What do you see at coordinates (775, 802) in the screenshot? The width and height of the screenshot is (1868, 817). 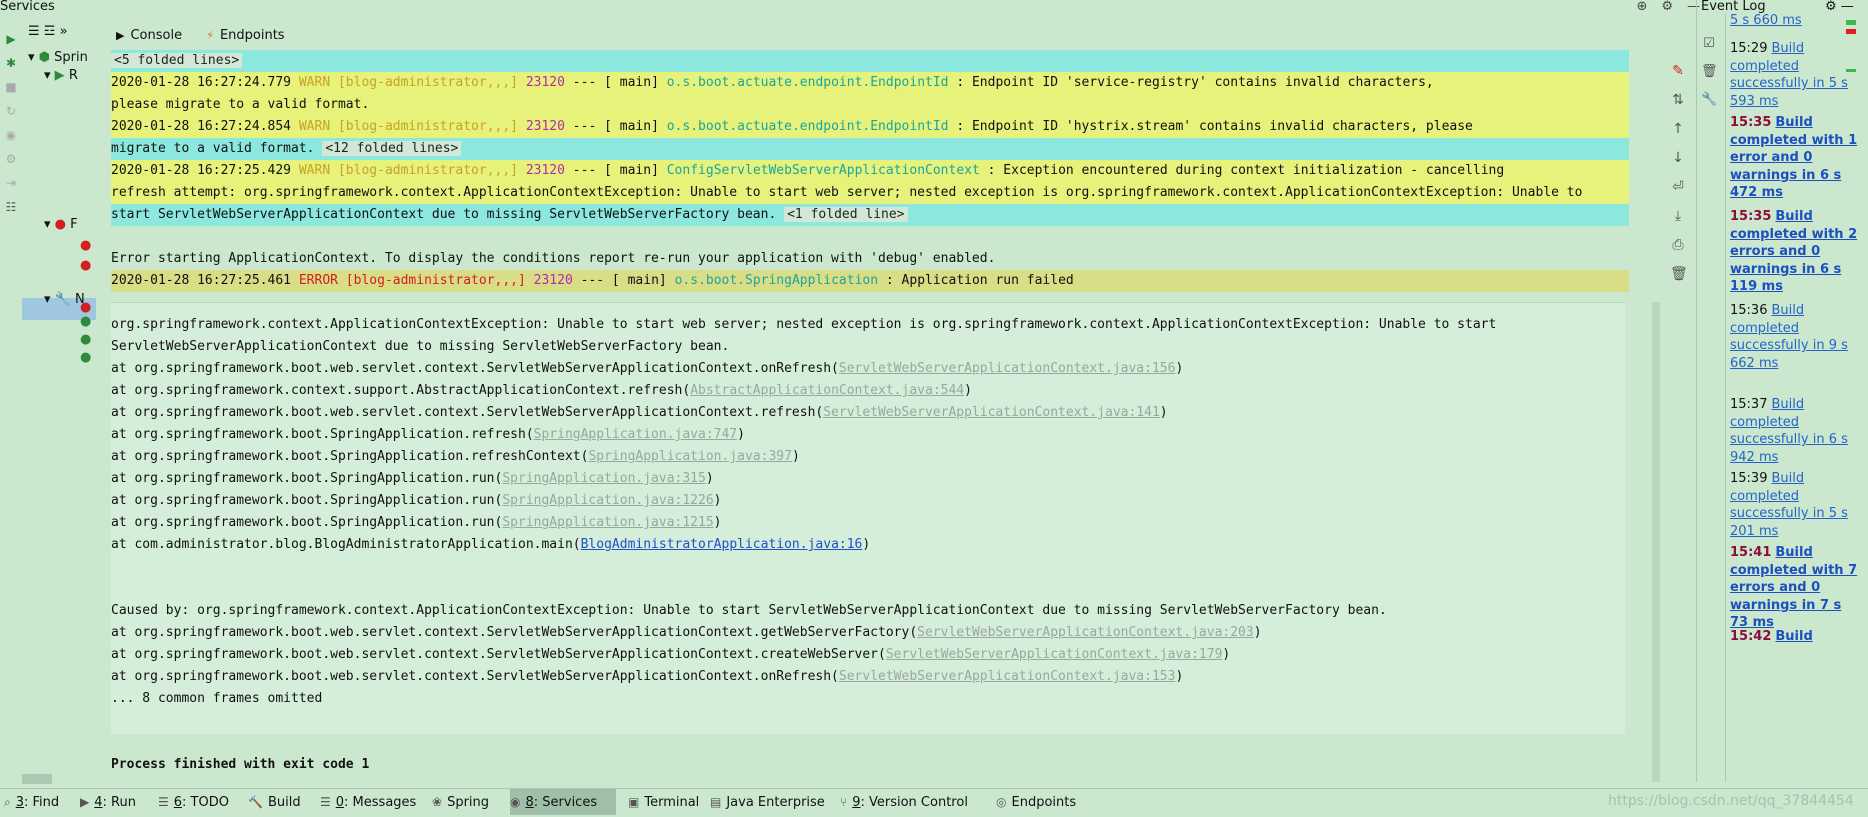 I see `bottom-tab-label: Java Enterprise` at bounding box center [775, 802].